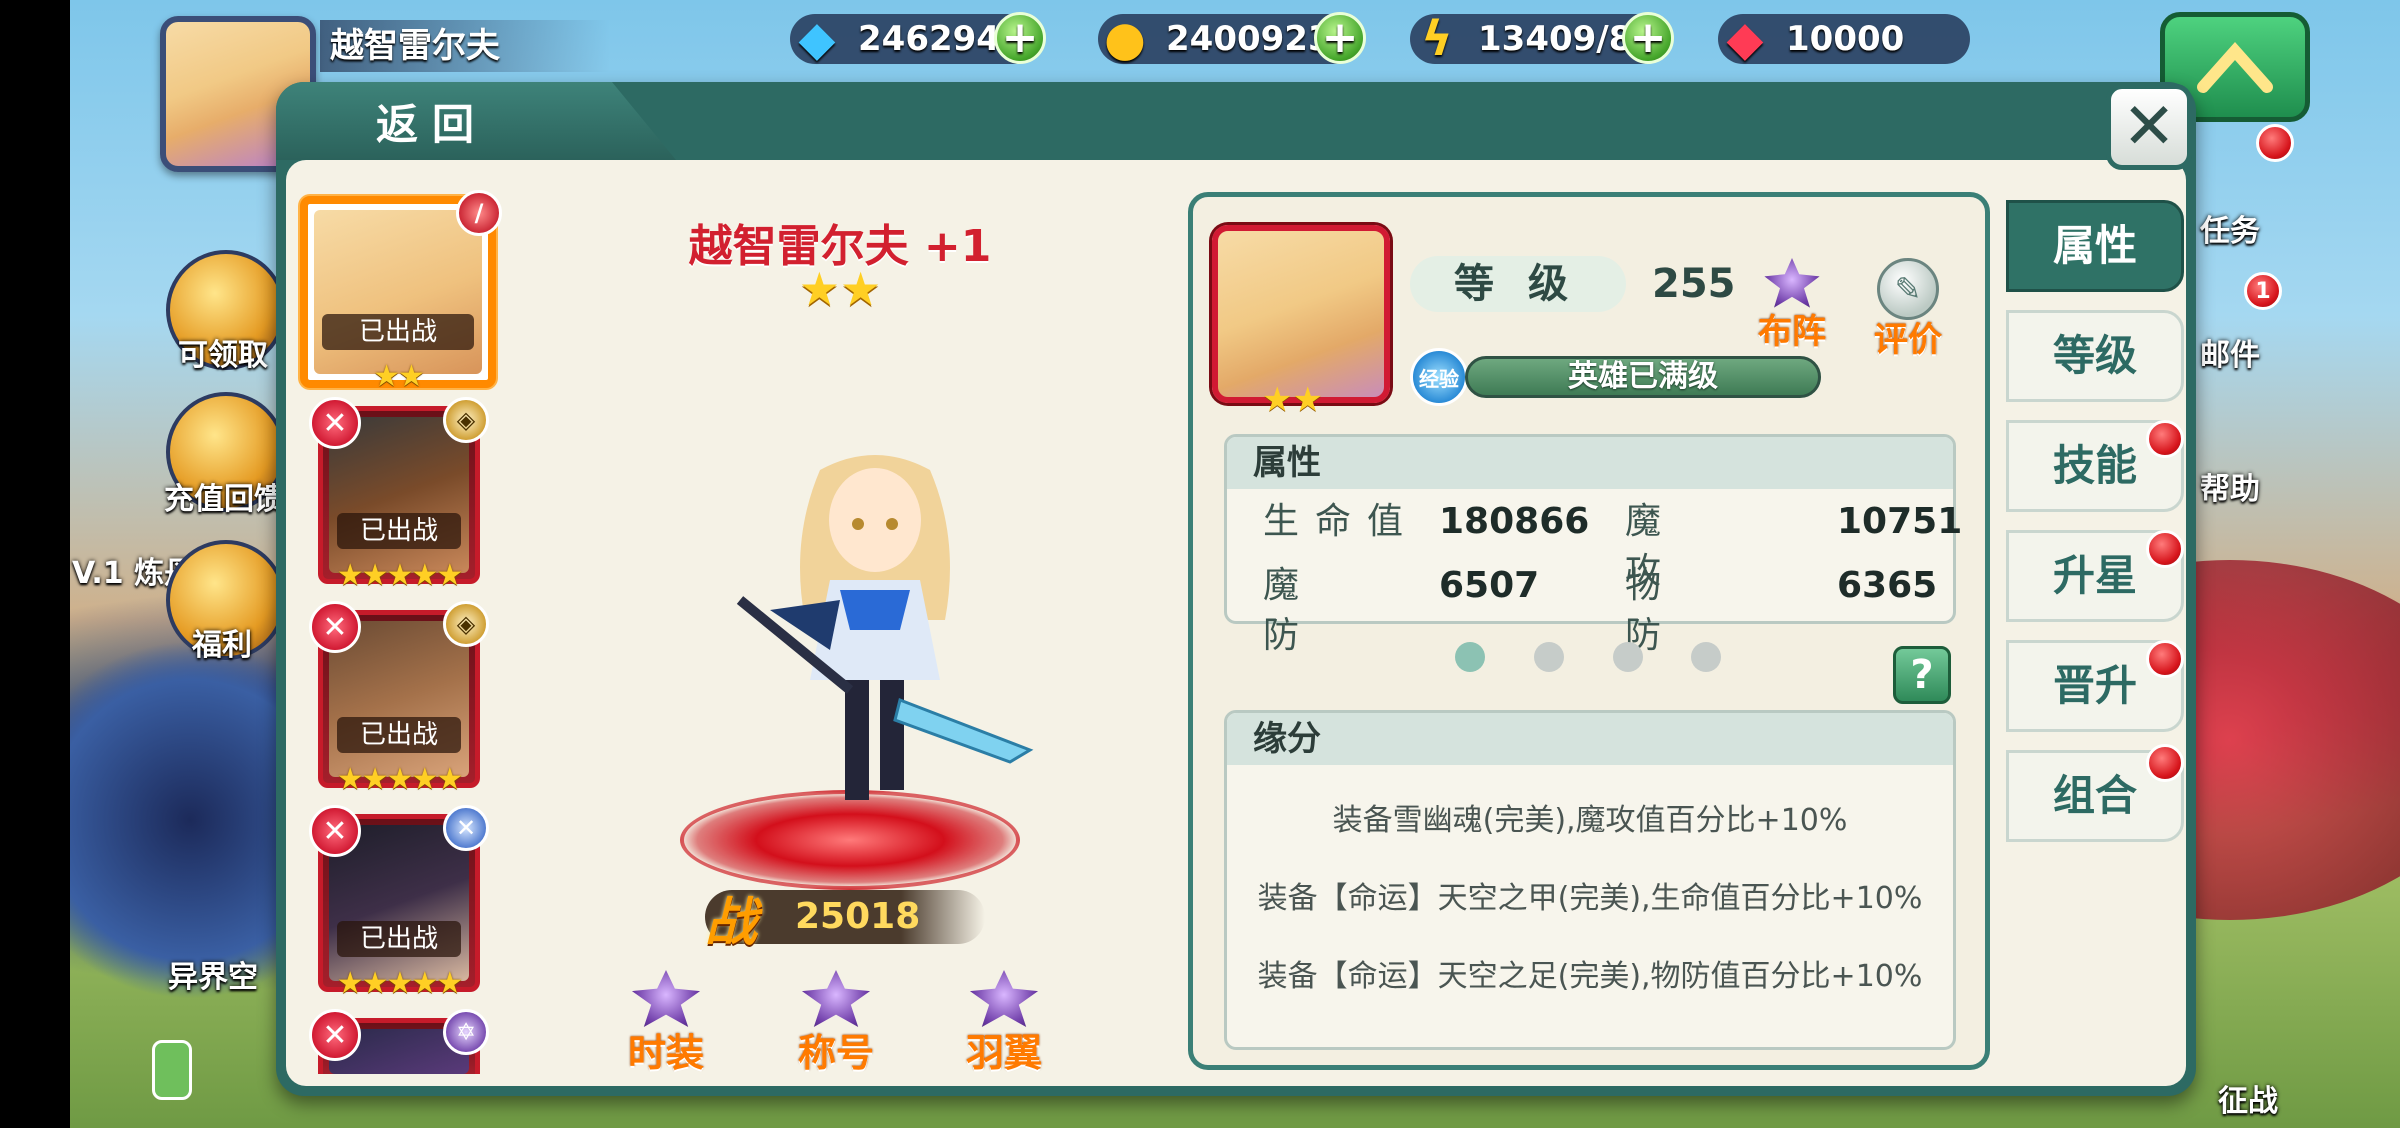 The width and height of the screenshot is (2400, 1128). Describe the element at coordinates (1325, 610) in the screenshot. I see `magic-defense-label: 魔防` at that location.